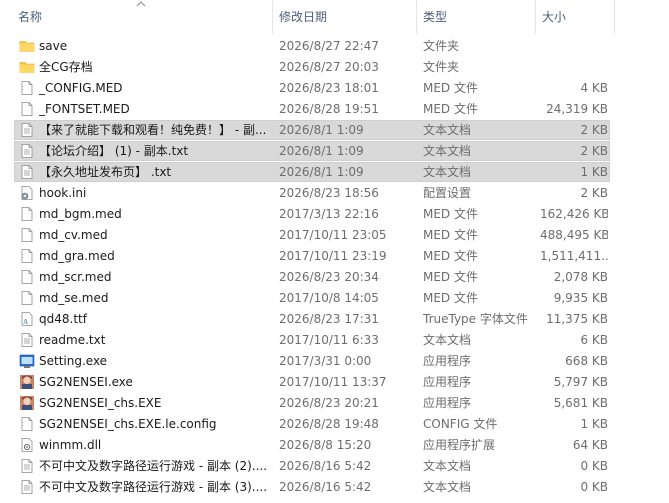 The image size is (669, 503). Describe the element at coordinates (63, 193) in the screenshot. I see `file-name: hook.ini` at that location.